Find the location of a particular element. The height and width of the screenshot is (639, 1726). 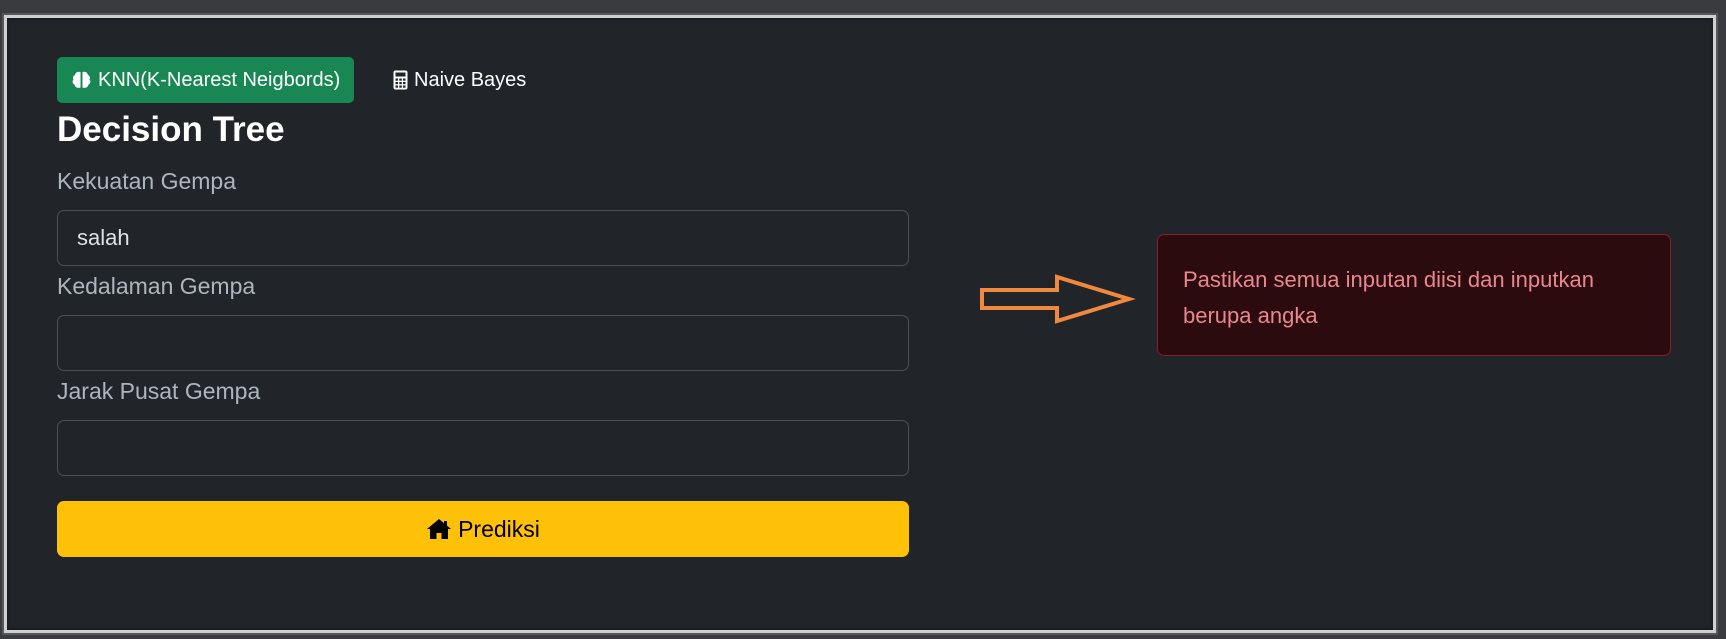

prediksi-button: Prediksi is located at coordinates (483, 529).